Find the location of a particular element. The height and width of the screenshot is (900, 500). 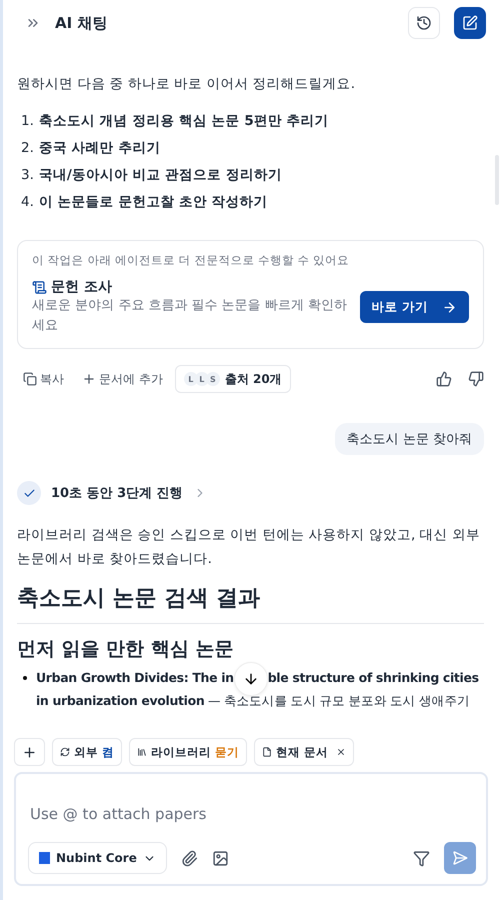

agent-title: 문헌 조사 is located at coordinates (81, 287).